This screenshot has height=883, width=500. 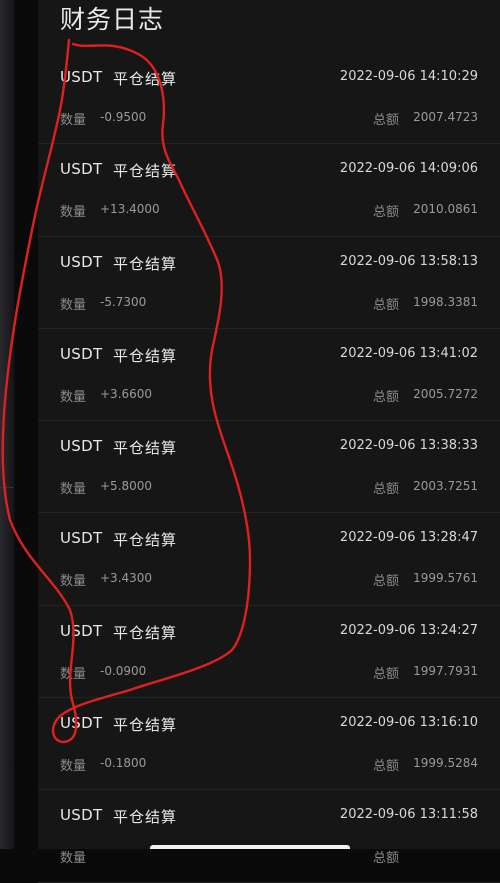 I want to click on timestamp: 2022-09-06 13:58:13, so click(x=408, y=261).